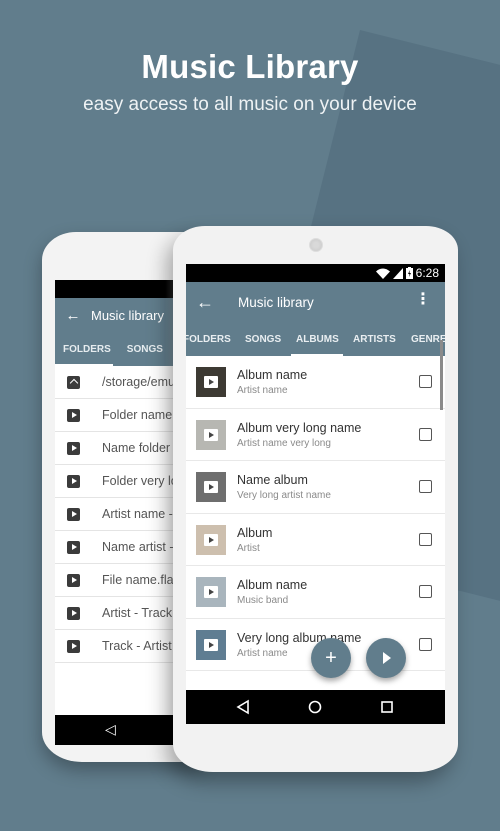 Image resolution: width=500 pixels, height=831 pixels. Describe the element at coordinates (331, 658) in the screenshot. I see `add-fab-button: +` at that location.